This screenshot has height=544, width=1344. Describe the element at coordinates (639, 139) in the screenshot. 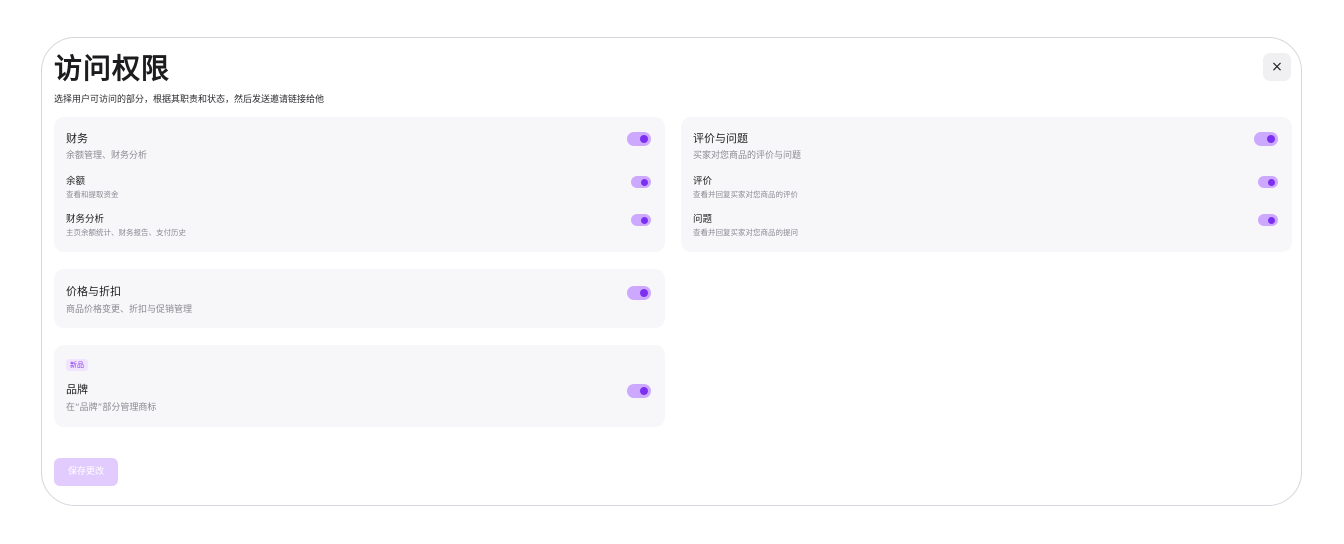

I see `finance-toggle` at that location.